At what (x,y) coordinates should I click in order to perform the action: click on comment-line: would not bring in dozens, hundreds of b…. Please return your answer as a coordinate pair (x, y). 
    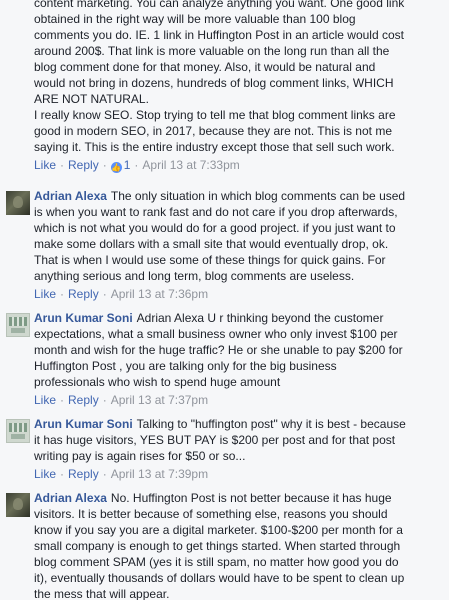
    Looking at the image, I should click on (214, 83).